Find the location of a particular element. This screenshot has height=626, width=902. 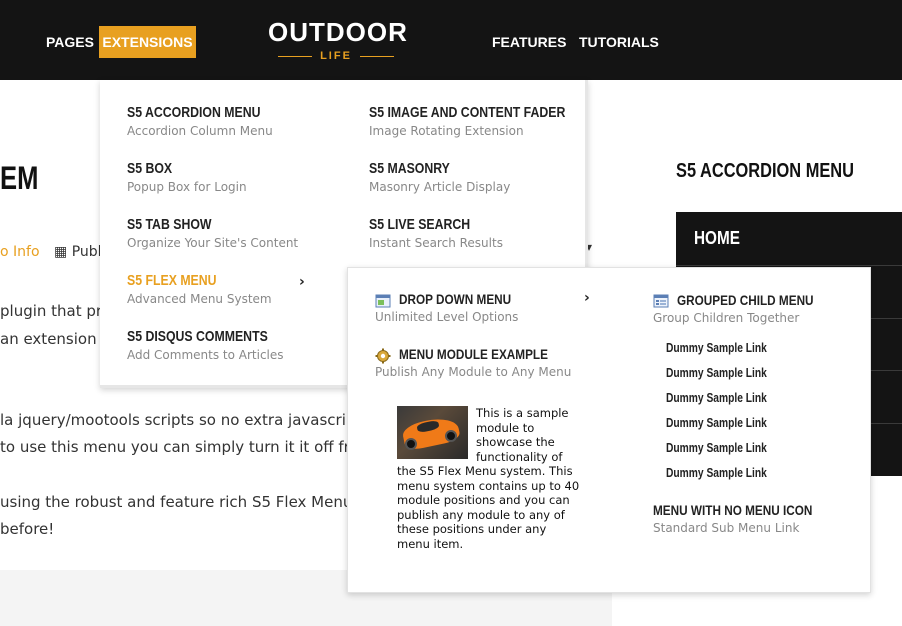

module-text-line: the S5 Flex Menu system. This is located at coordinates (485, 471).